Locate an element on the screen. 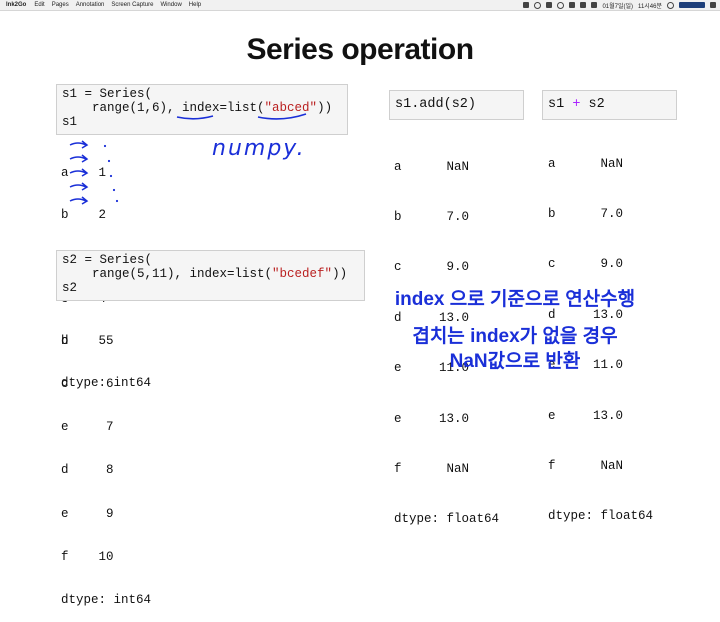 This screenshot has width=720, height=622. menubar-status-area: 01월7일(일) 11시46분 is located at coordinates (619, 5).